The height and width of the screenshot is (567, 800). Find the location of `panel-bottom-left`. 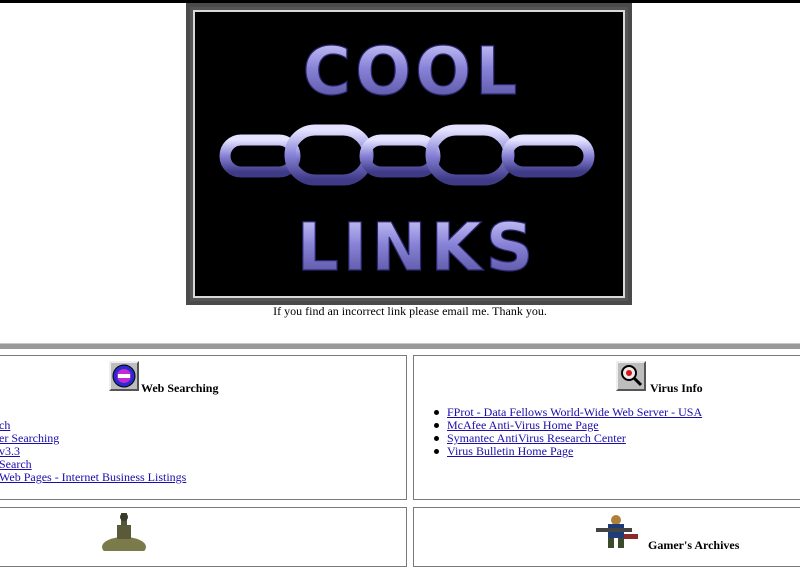

panel-bottom-left is located at coordinates (203, 537).